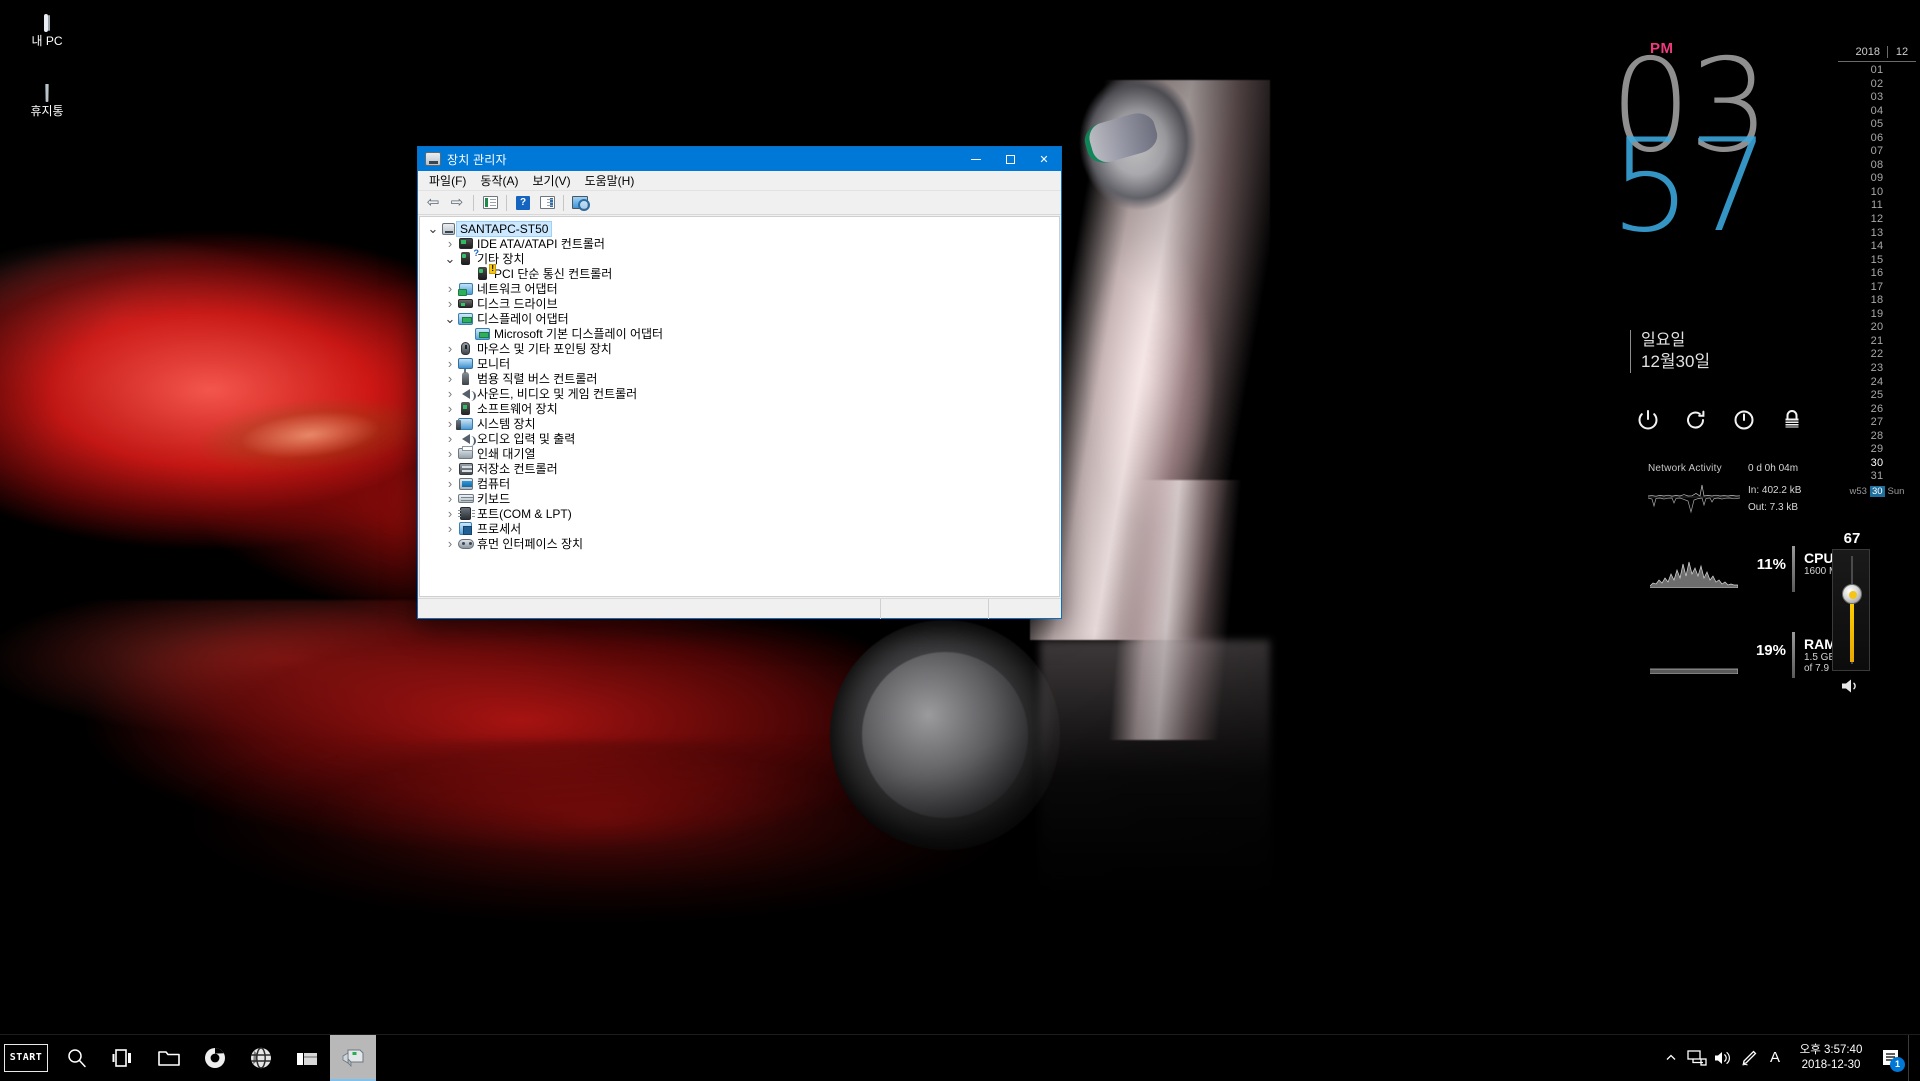 The height and width of the screenshot is (1081, 1920). Describe the element at coordinates (742, 303) in the screenshot. I see `device-tree-node: ›디스크 드라이브` at that location.